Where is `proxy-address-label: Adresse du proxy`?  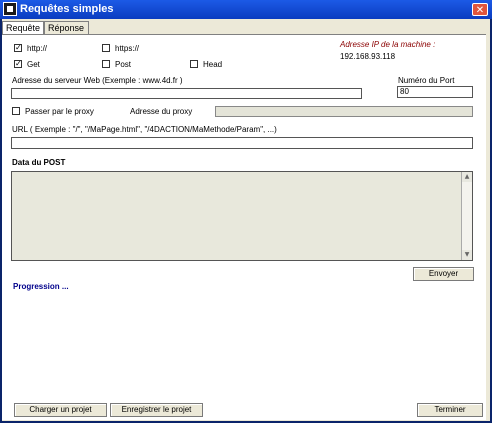 proxy-address-label: Adresse du proxy is located at coordinates (161, 111).